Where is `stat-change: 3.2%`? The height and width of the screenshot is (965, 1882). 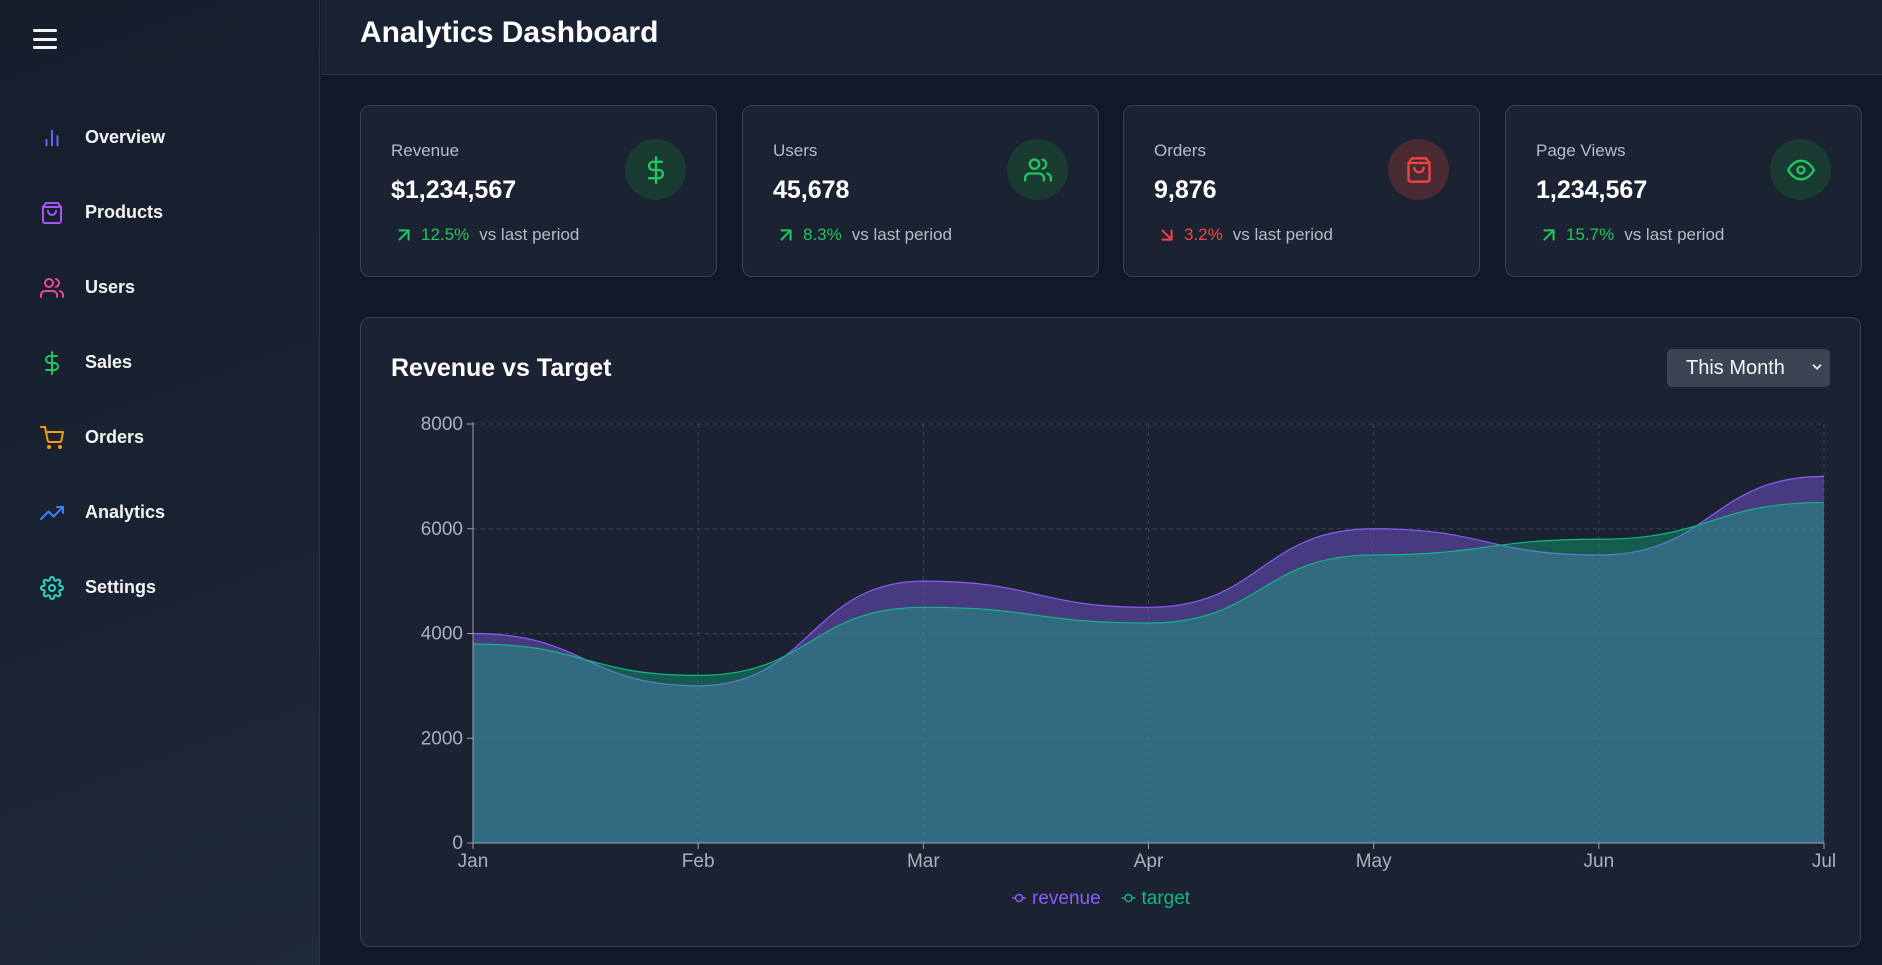
stat-change: 3.2% is located at coordinates (1203, 234).